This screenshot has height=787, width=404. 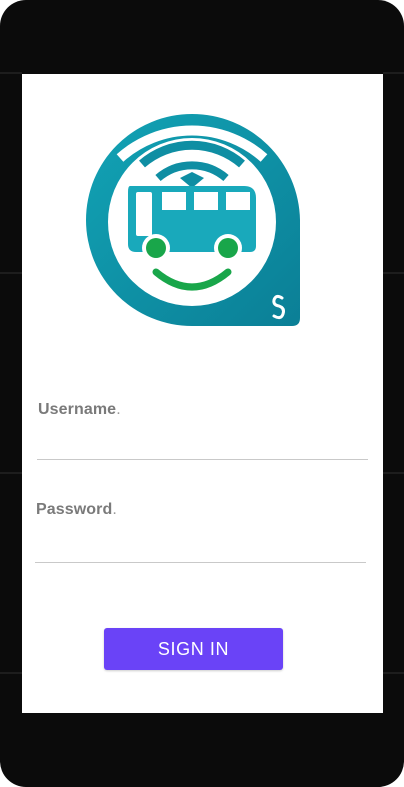 What do you see at coordinates (200, 562) in the screenshot?
I see `password-underline` at bounding box center [200, 562].